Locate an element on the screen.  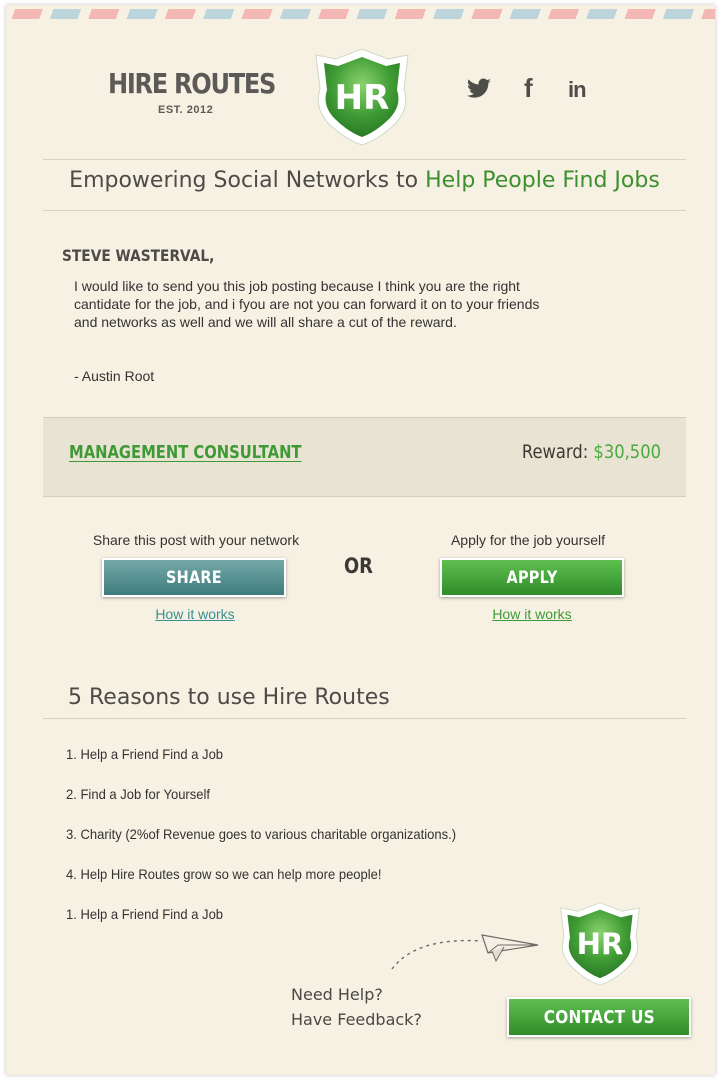
letter-signature: - Austin Root is located at coordinates (114, 376).